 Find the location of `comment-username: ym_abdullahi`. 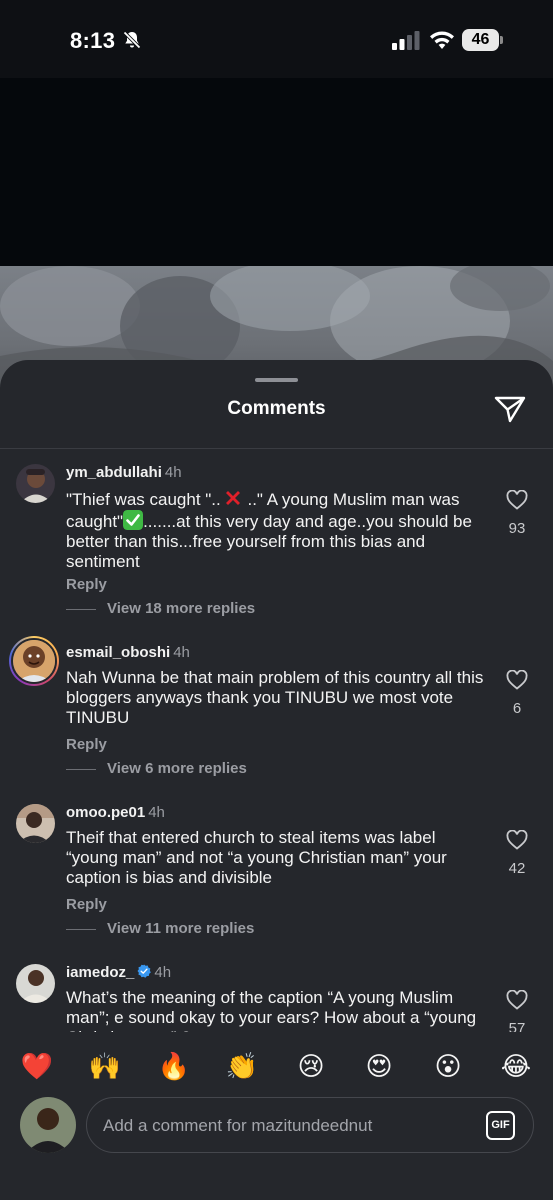

comment-username: ym_abdullahi is located at coordinates (114, 472).